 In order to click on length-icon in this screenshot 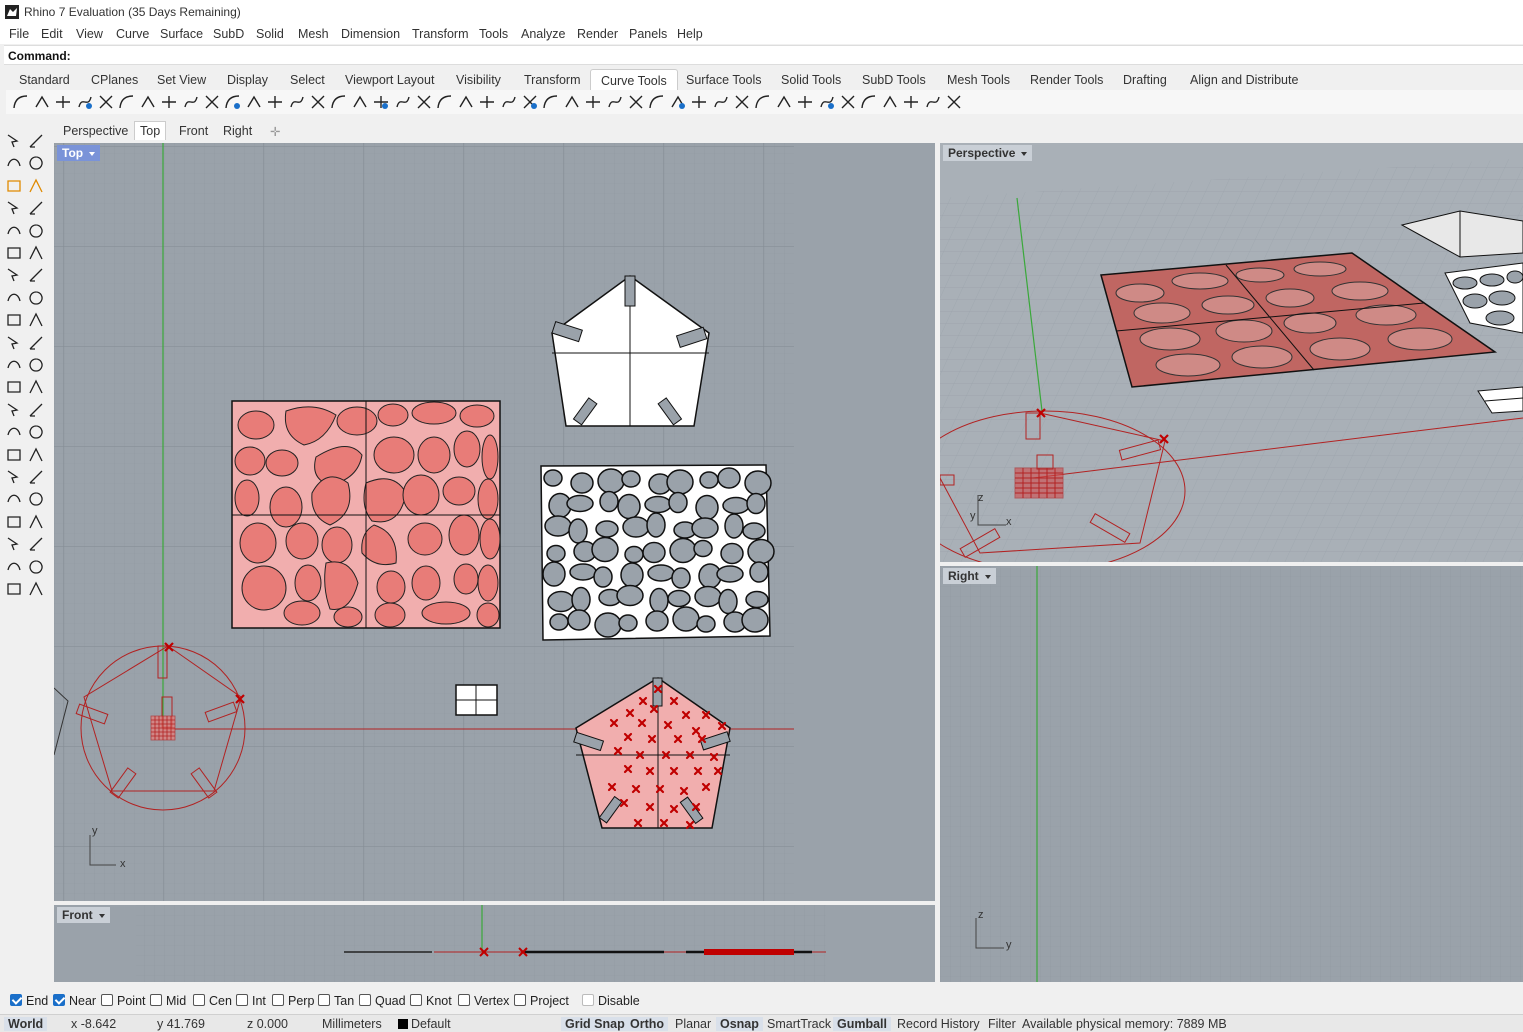, I will do `click(445, 102)`.